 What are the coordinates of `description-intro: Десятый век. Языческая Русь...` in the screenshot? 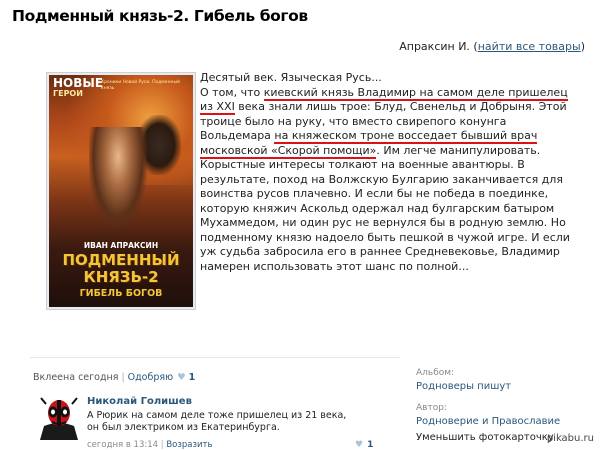 It's located at (291, 77).